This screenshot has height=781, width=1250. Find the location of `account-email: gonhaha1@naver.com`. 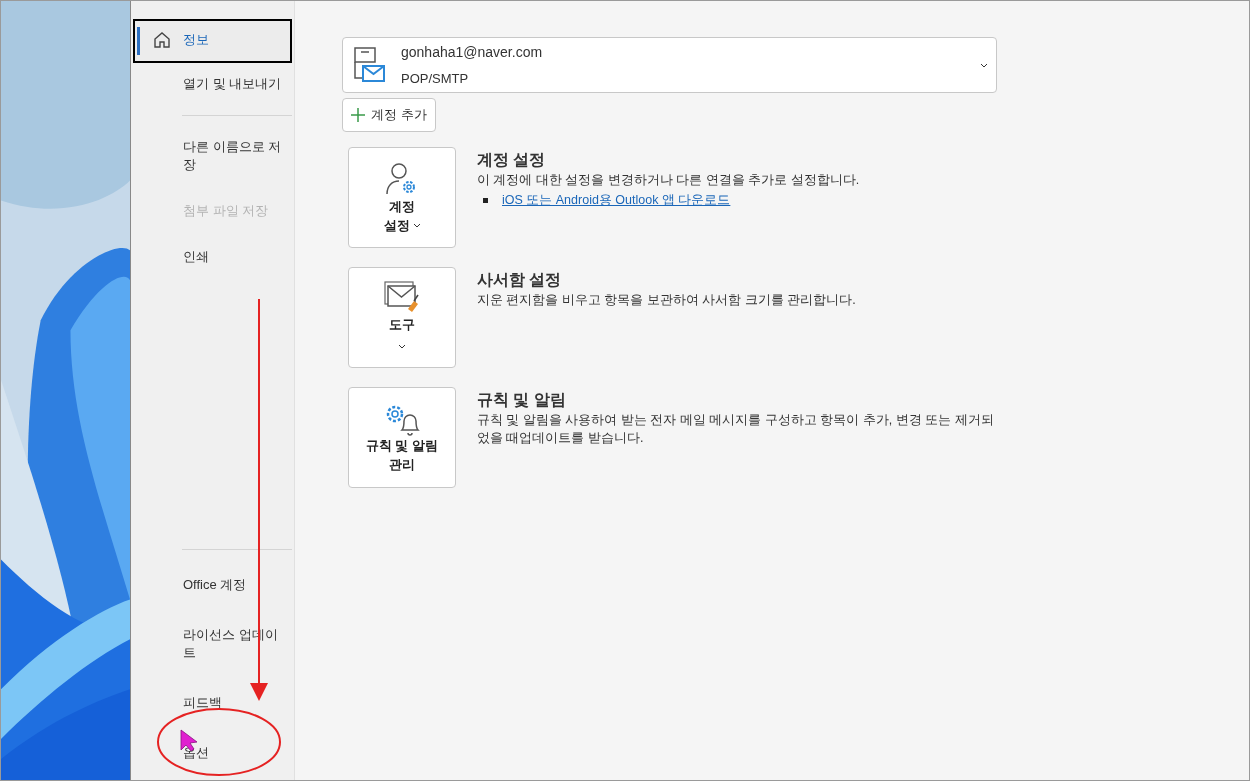

account-email: gonhaha1@naver.com is located at coordinates (472, 52).